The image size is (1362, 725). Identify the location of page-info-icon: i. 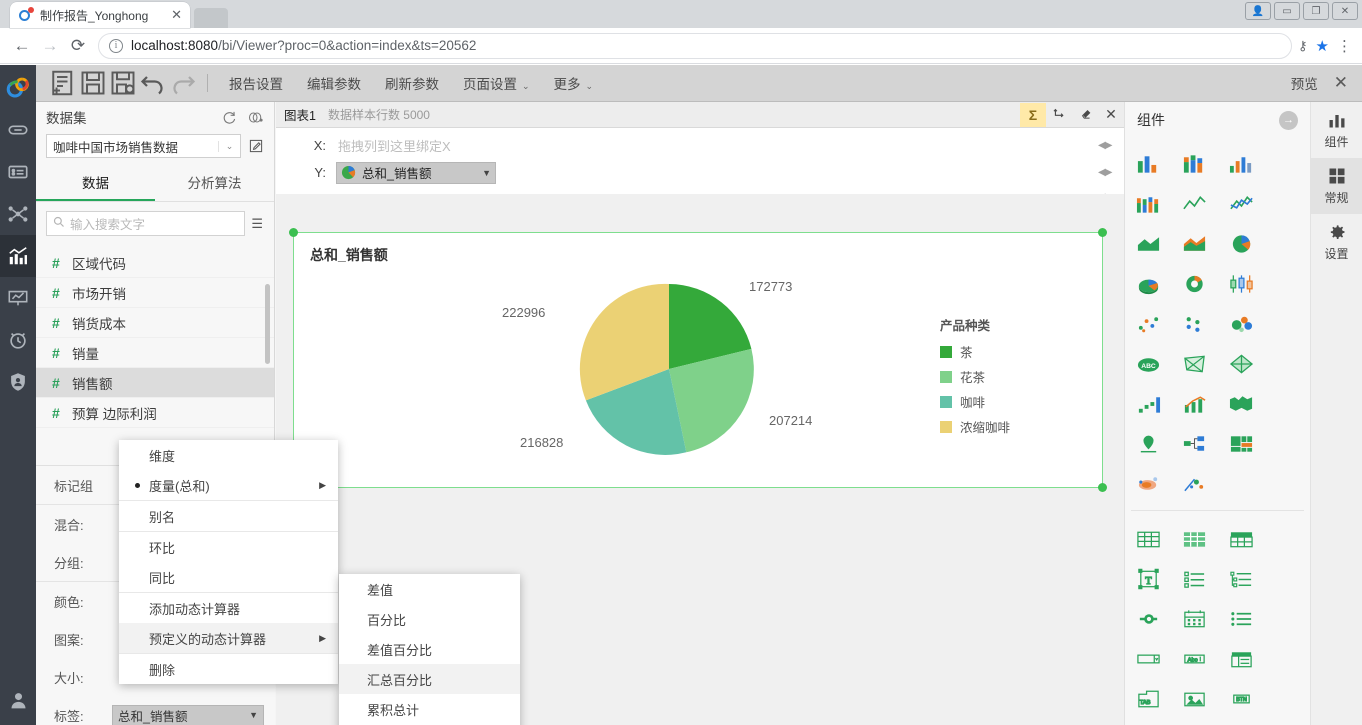
(116, 45).